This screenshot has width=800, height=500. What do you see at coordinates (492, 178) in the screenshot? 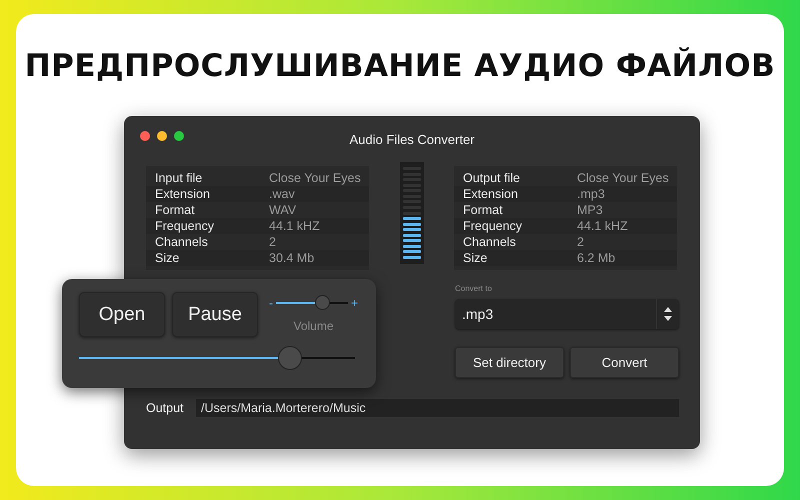
I see `row-label: Output file` at bounding box center [492, 178].